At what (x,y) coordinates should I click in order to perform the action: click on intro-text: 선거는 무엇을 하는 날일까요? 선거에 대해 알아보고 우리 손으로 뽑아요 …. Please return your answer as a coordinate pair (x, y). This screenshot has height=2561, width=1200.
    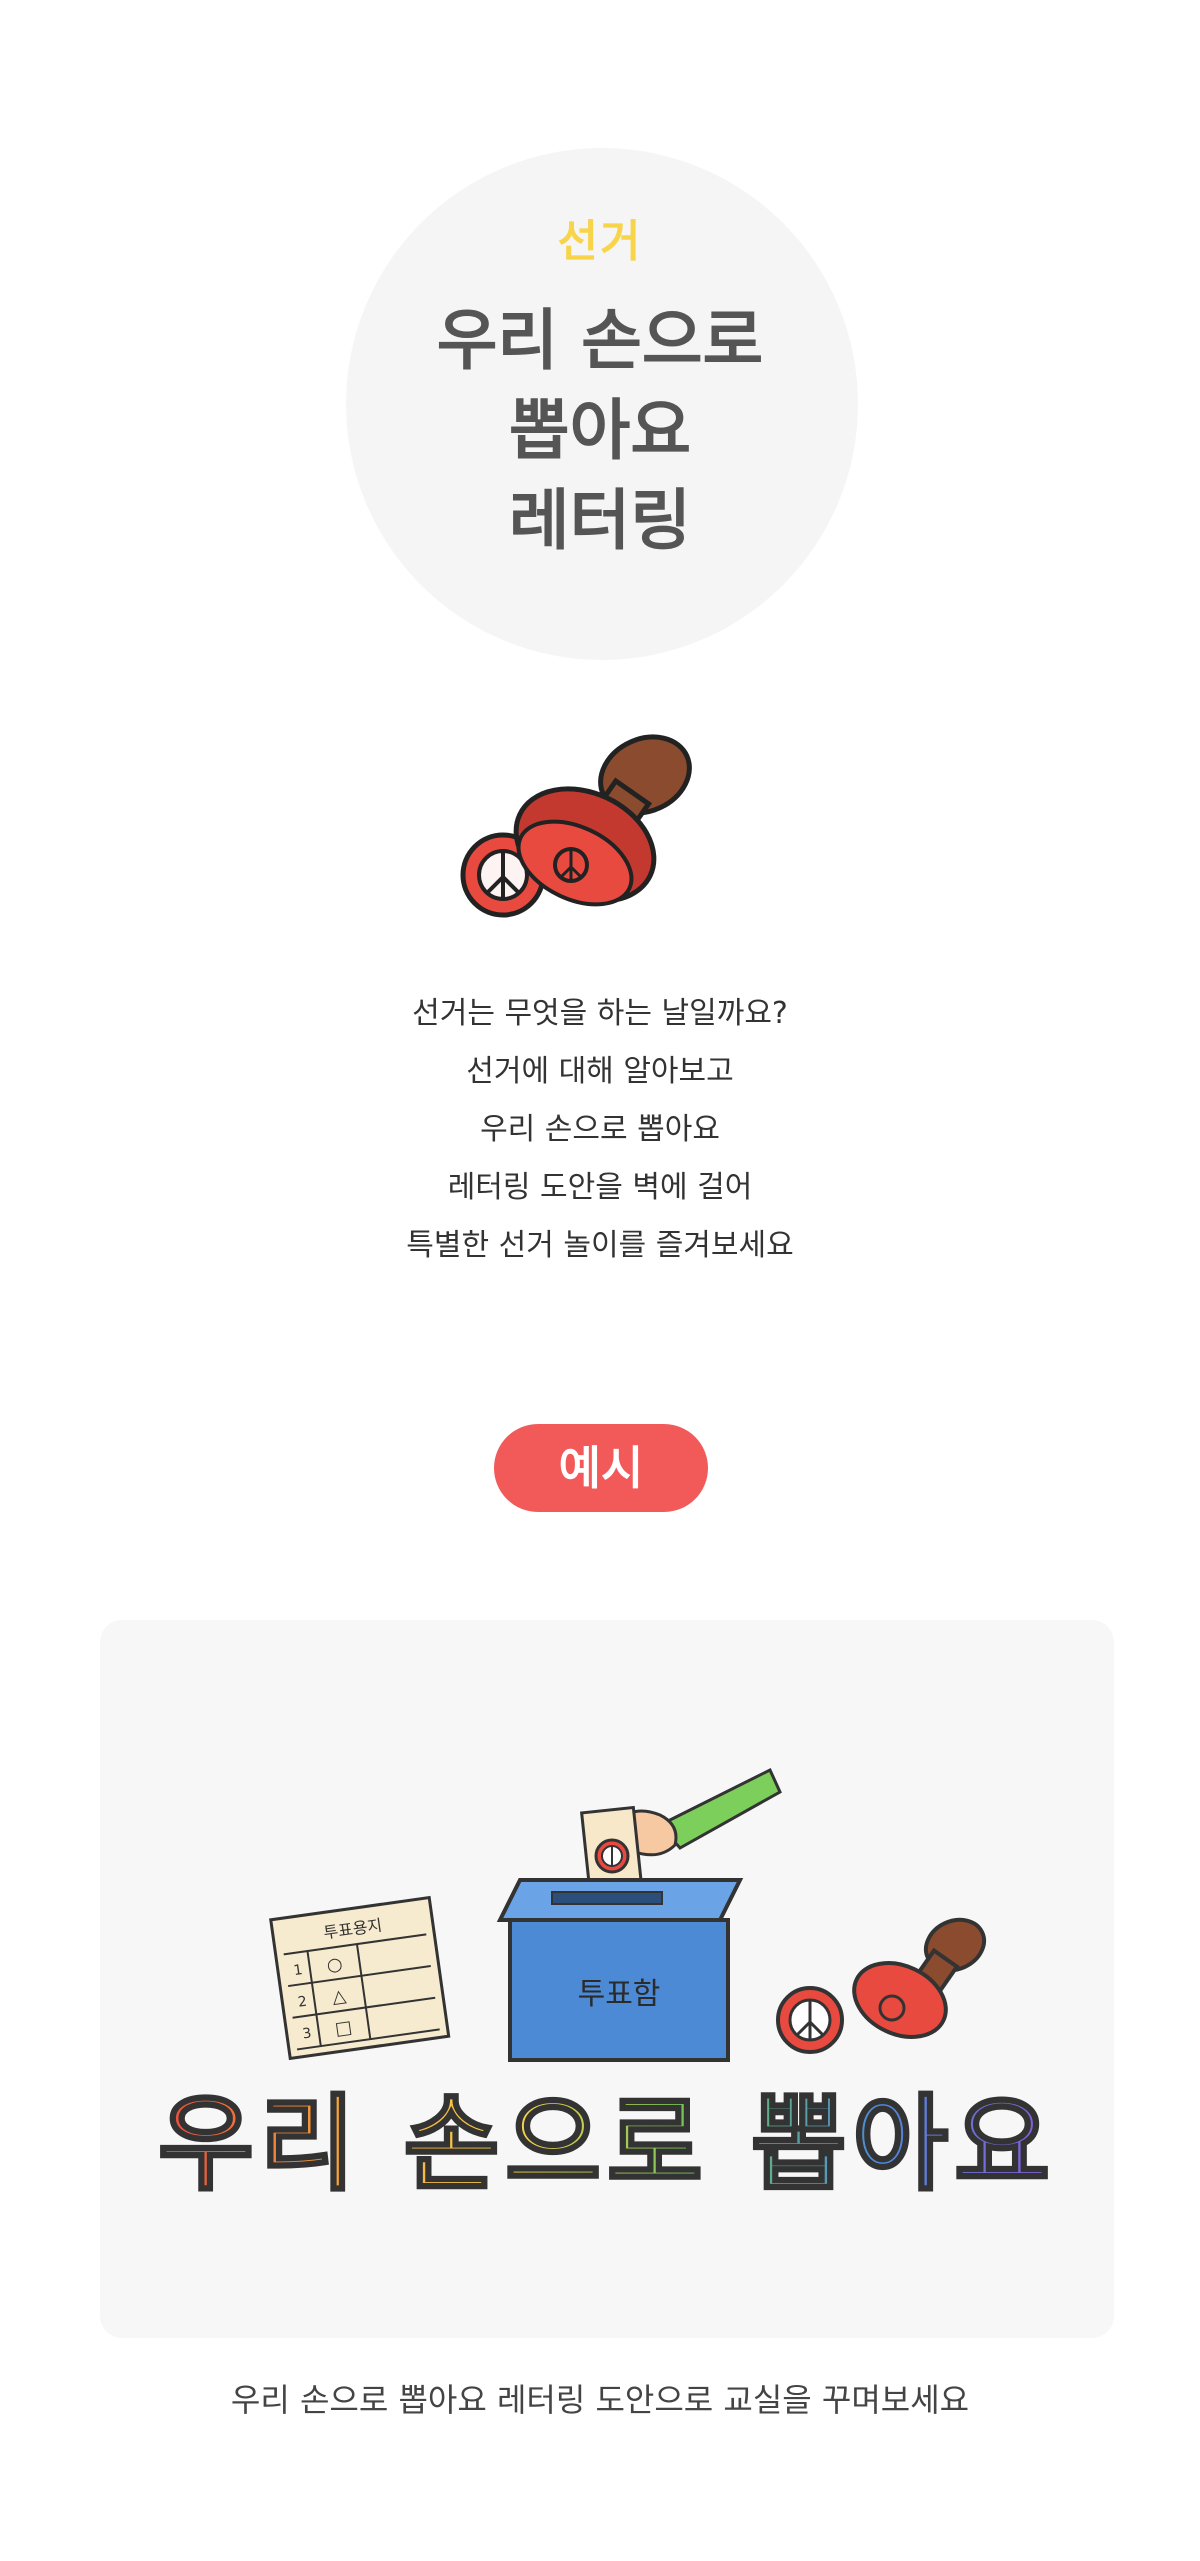
    Looking at the image, I should click on (600, 1130).